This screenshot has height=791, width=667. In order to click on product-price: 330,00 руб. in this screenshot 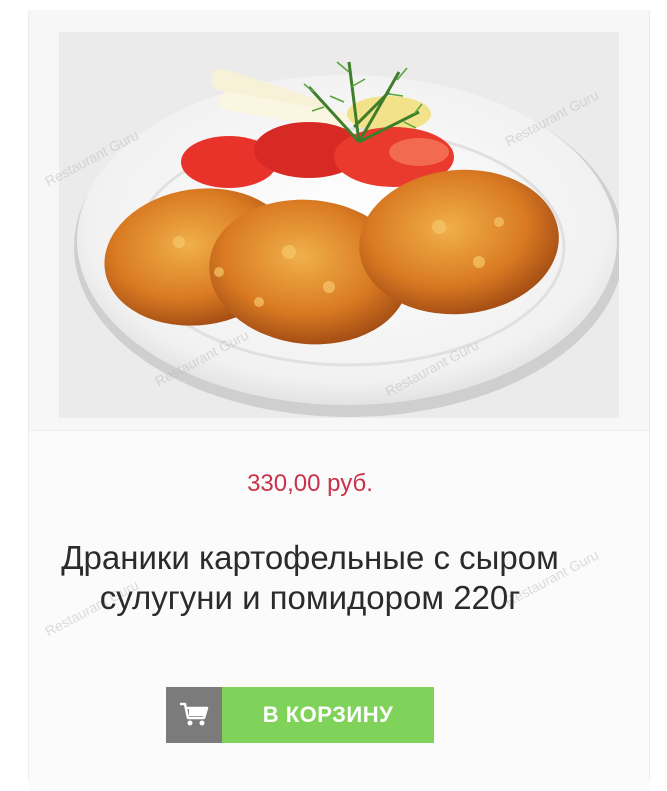, I will do `click(310, 483)`.